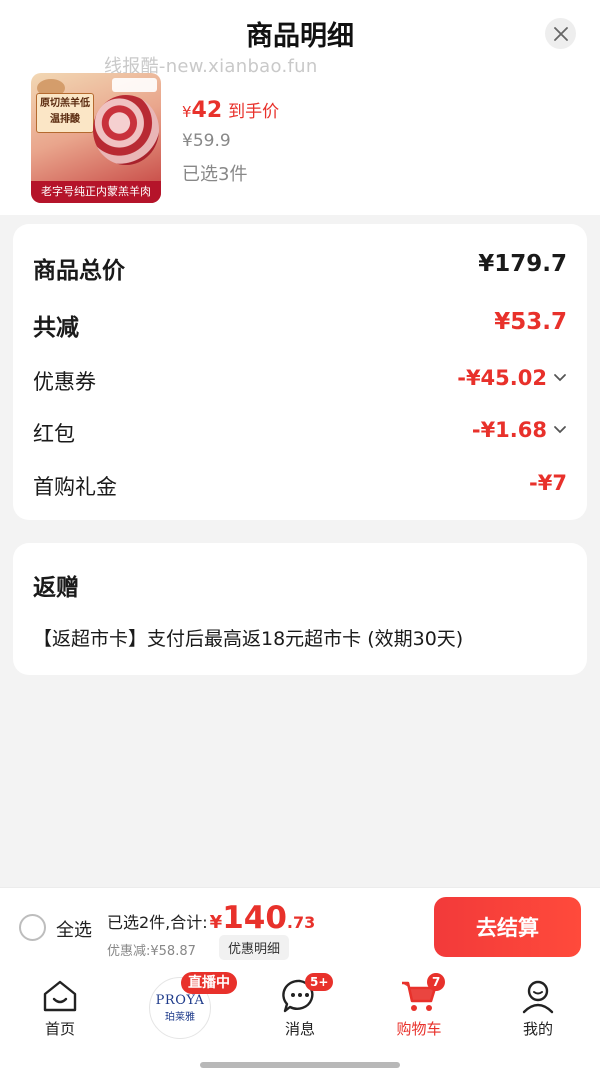 The image size is (600, 1084). Describe the element at coordinates (300, 609) in the screenshot. I see `gift-card: 返赠 【返超市卡】支付后最高返18元超市卡 (效期30天)` at that location.